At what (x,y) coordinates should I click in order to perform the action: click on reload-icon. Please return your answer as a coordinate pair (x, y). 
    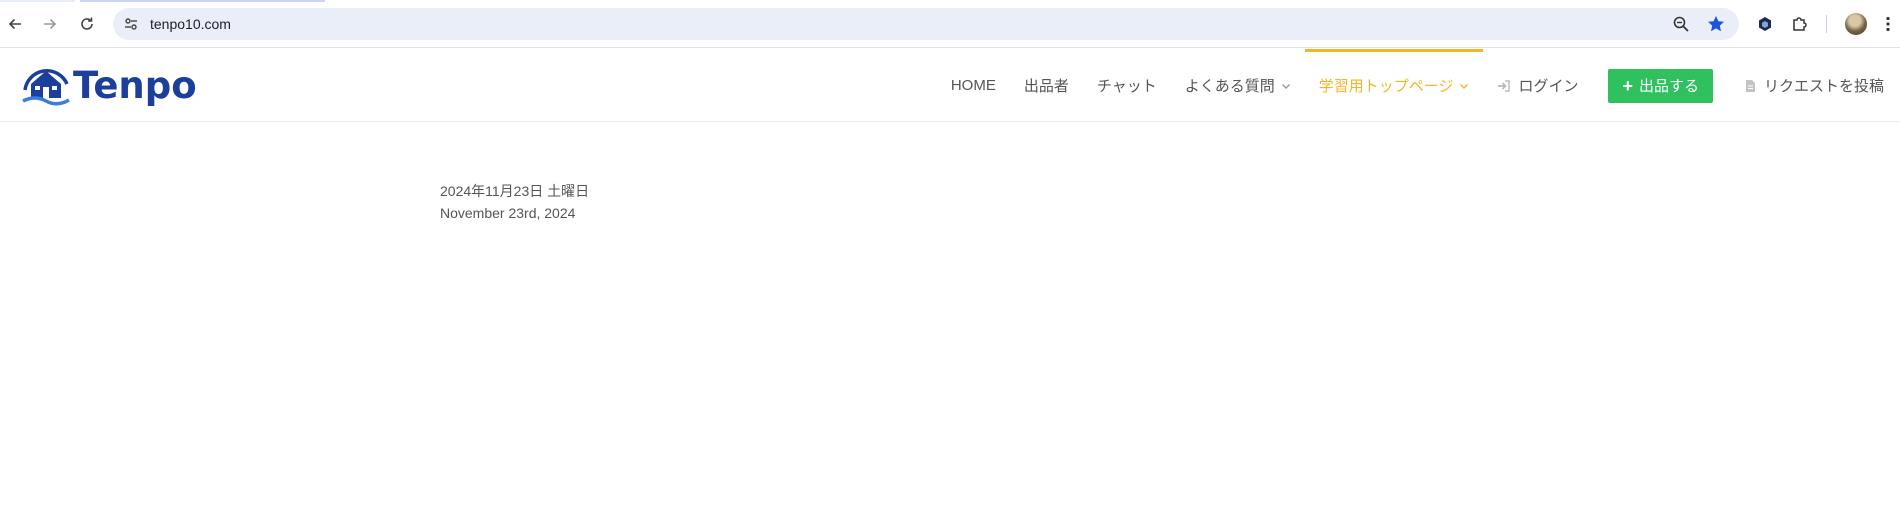
    Looking at the image, I should click on (87, 23).